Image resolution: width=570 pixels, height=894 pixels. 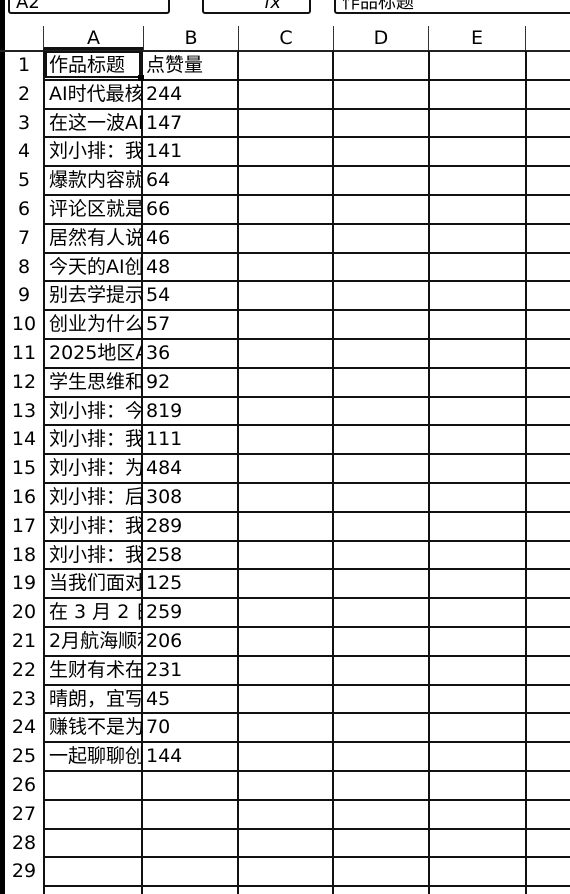 I want to click on row-header: 19, so click(x=24, y=583).